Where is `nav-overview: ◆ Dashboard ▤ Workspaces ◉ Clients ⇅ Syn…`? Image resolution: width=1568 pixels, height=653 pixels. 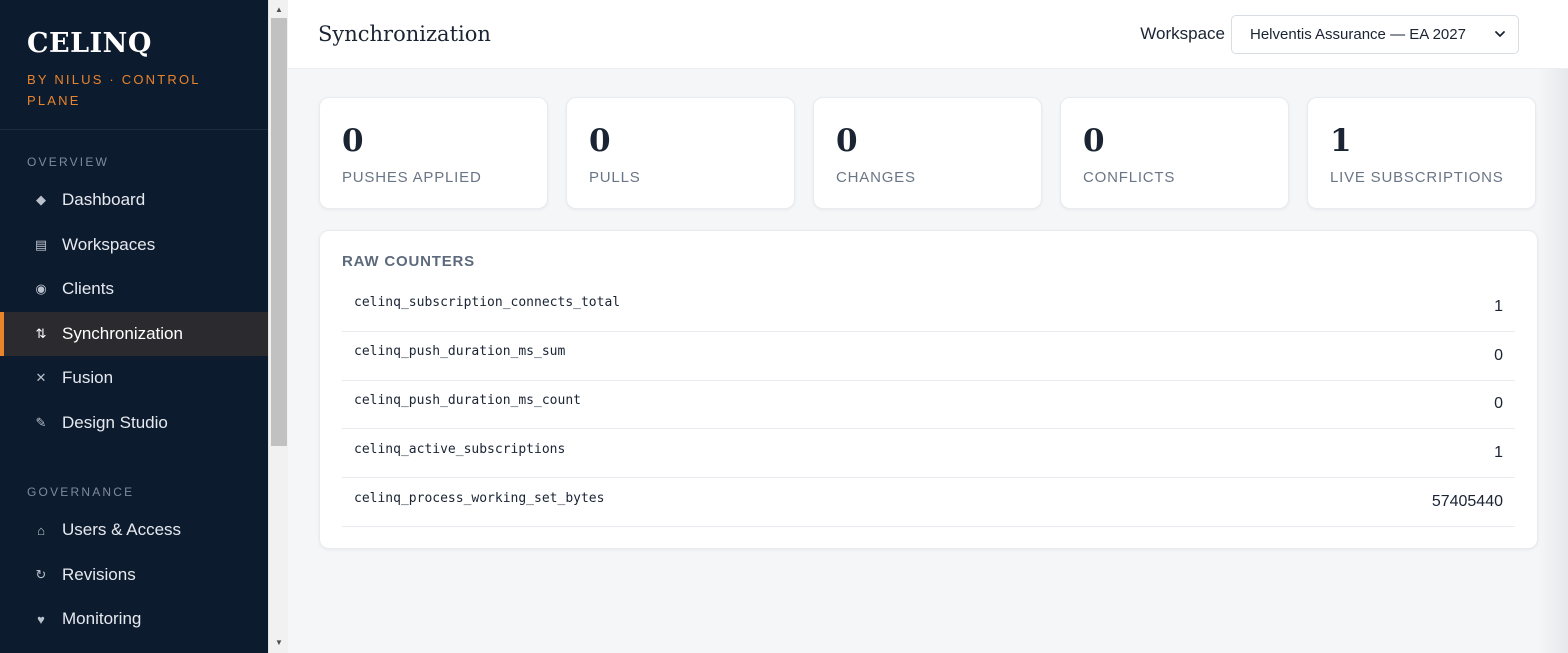 nav-overview: ◆ Dashboard ▤ Workspaces ◉ Clients ⇅ Syn… is located at coordinates (134, 311).